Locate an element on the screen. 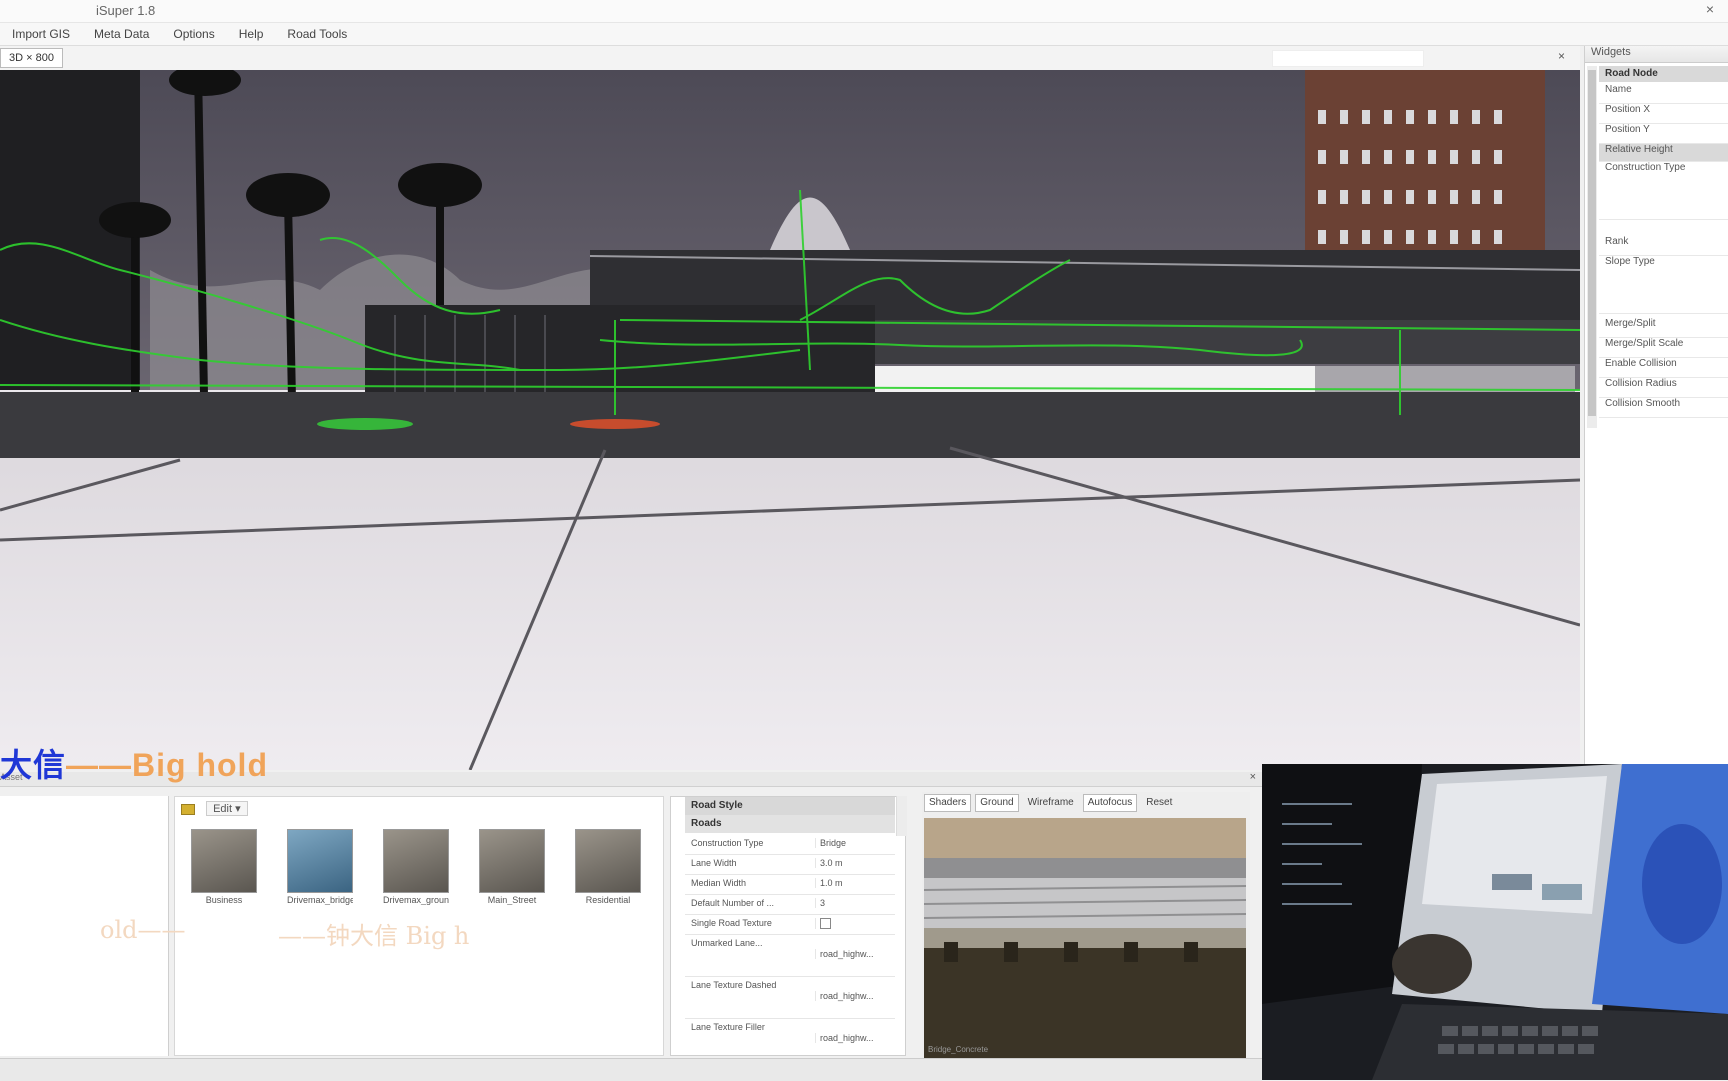 The image size is (1728, 1081). viewport-tab-strip: 3D × 800 × is located at coordinates (790, 58).